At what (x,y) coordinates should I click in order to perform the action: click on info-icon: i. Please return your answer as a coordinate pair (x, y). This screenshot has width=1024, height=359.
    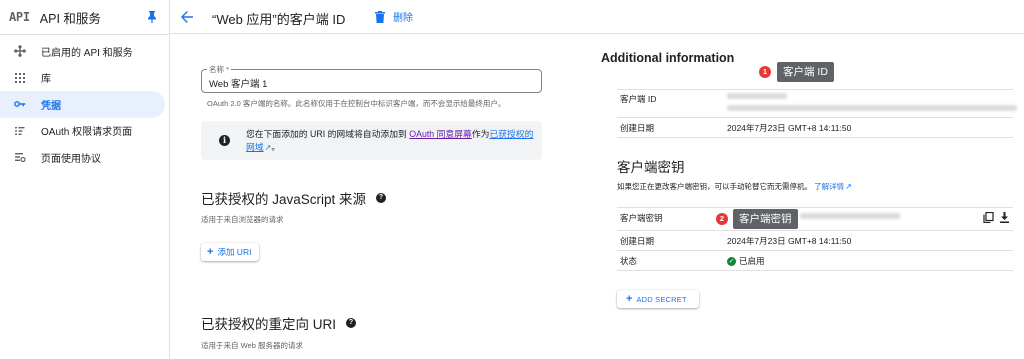
    Looking at the image, I should click on (224, 140).